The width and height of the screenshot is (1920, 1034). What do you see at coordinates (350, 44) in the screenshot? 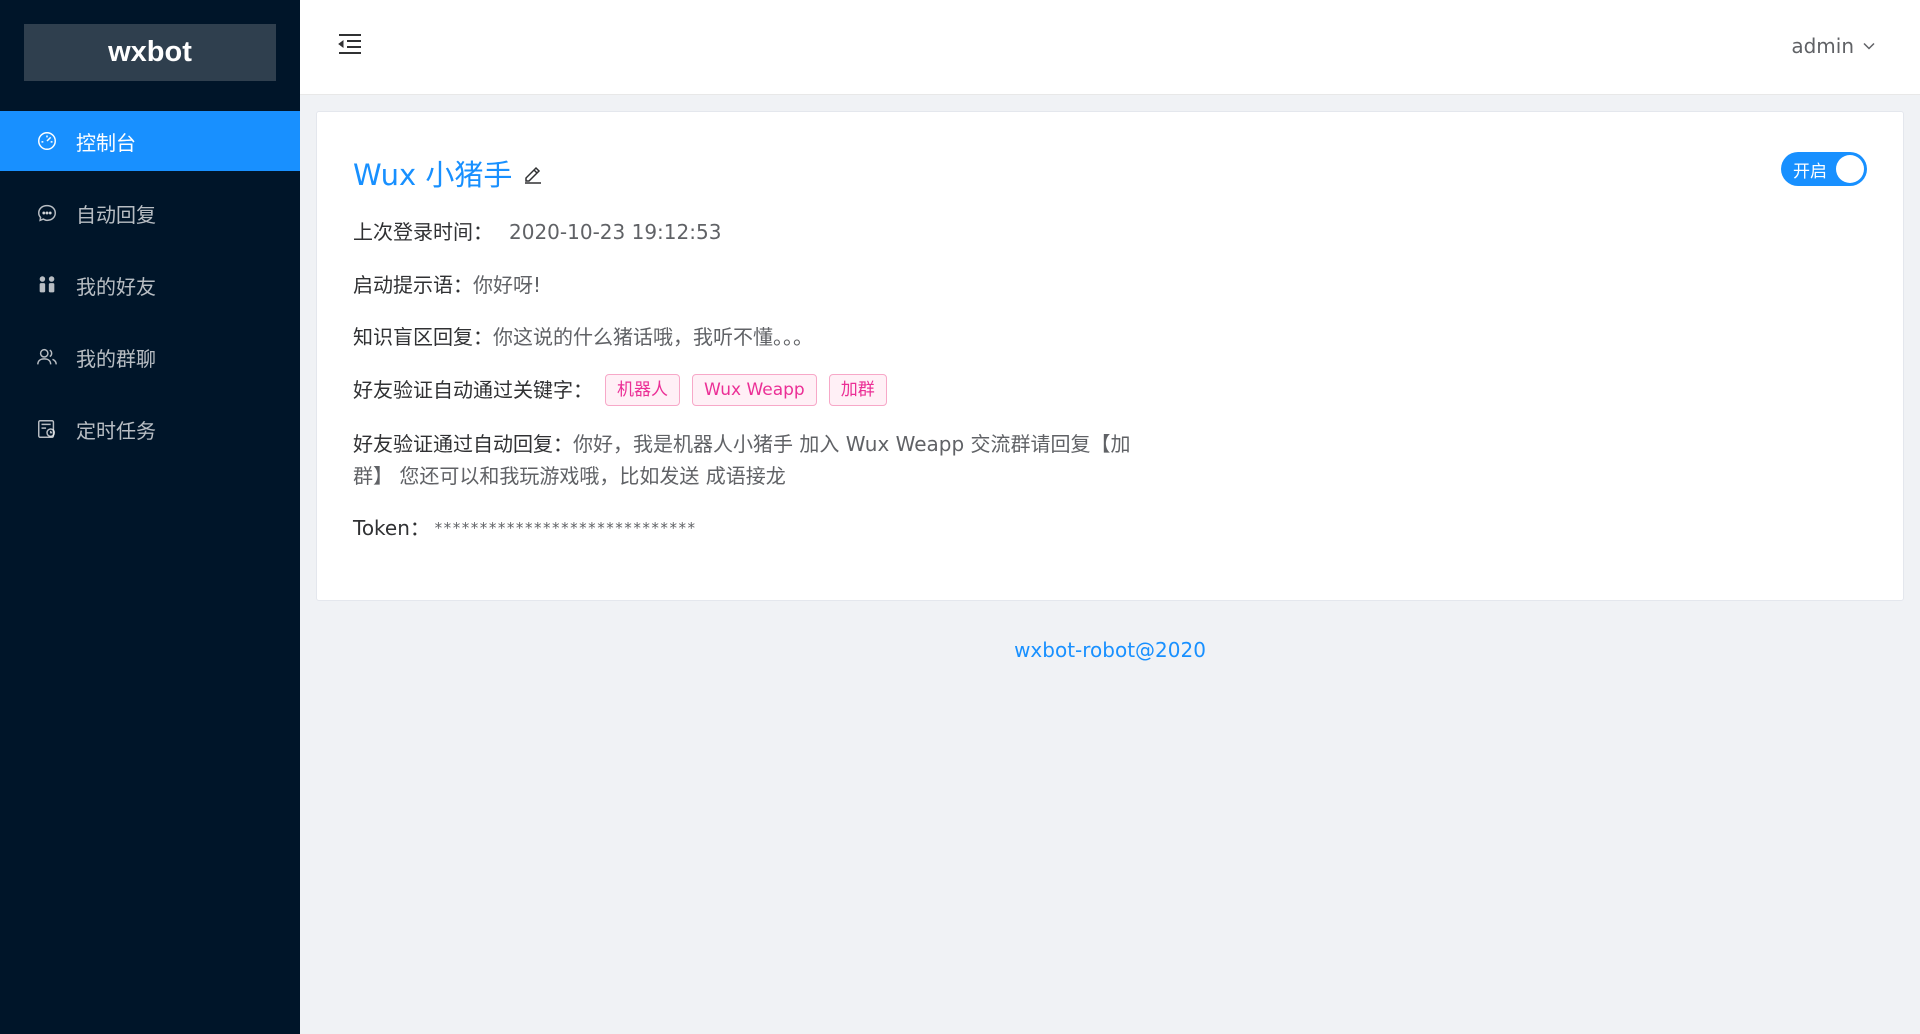
I see `collapse-menu-icon` at bounding box center [350, 44].